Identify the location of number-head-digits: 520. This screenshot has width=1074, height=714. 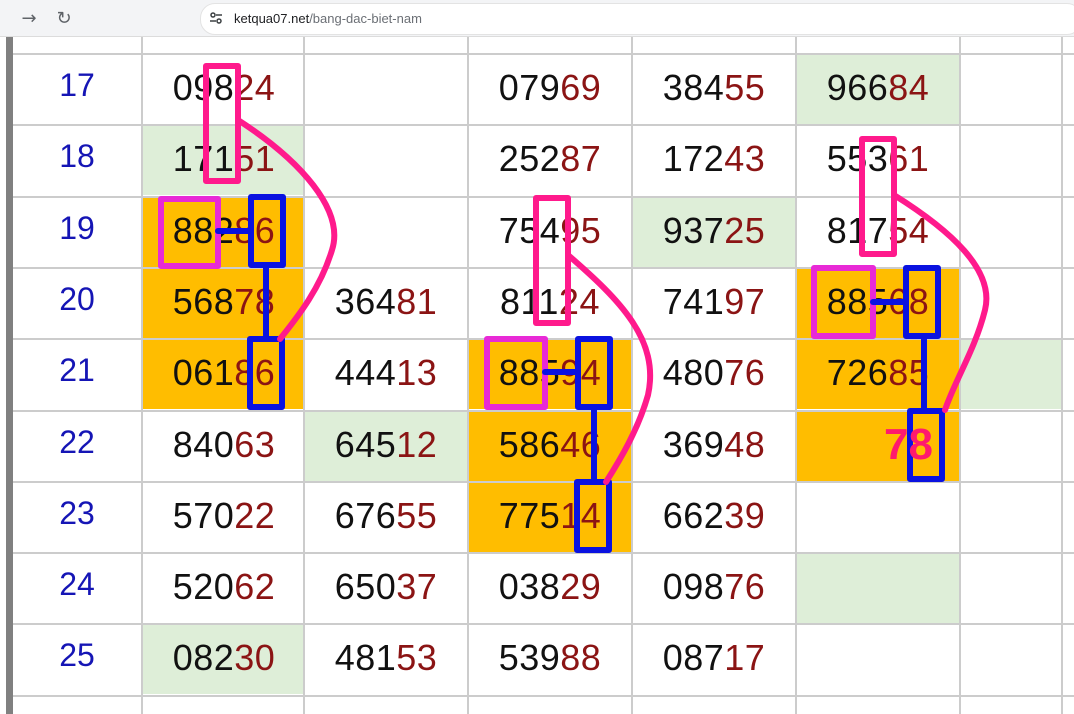
(203, 586).